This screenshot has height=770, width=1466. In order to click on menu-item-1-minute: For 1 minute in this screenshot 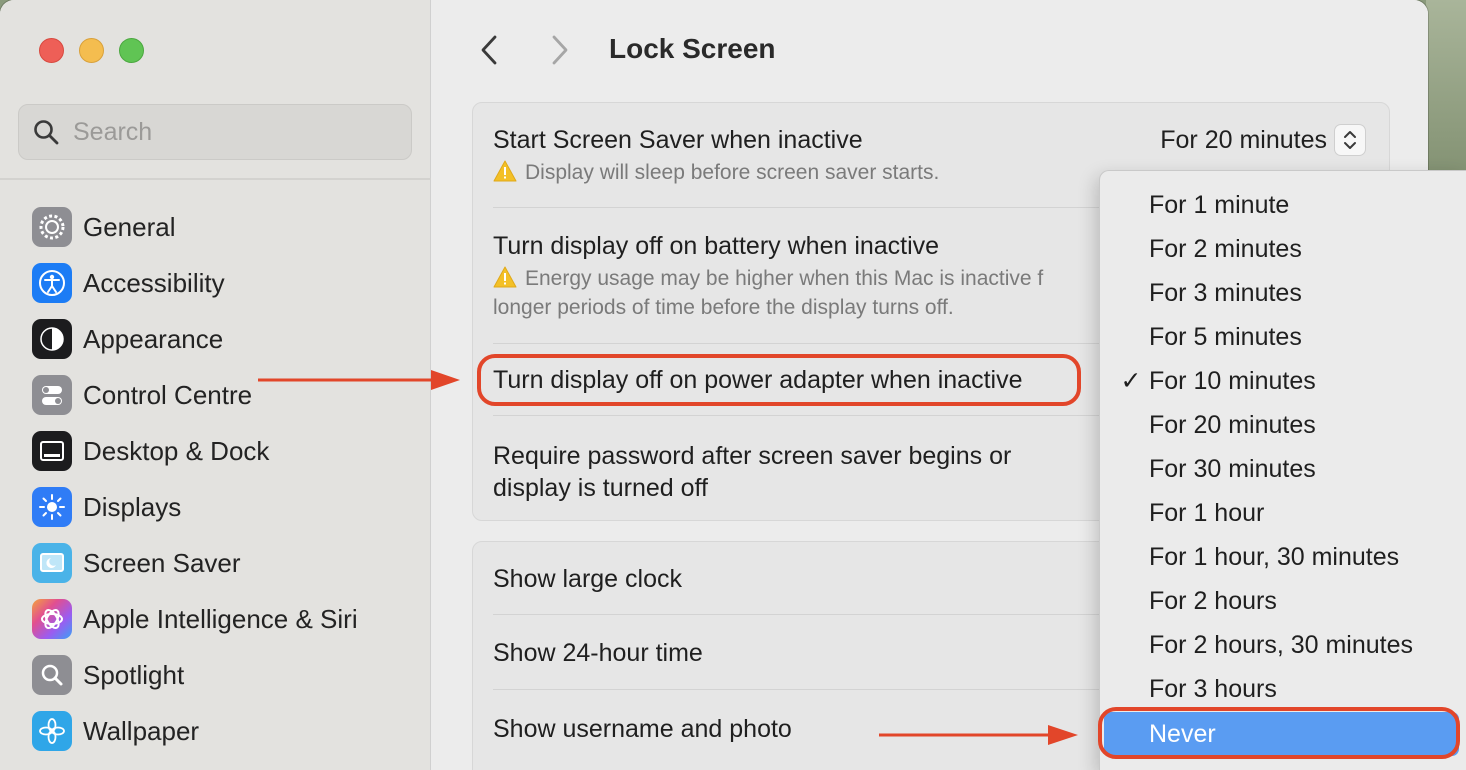, I will do `click(1283, 205)`.